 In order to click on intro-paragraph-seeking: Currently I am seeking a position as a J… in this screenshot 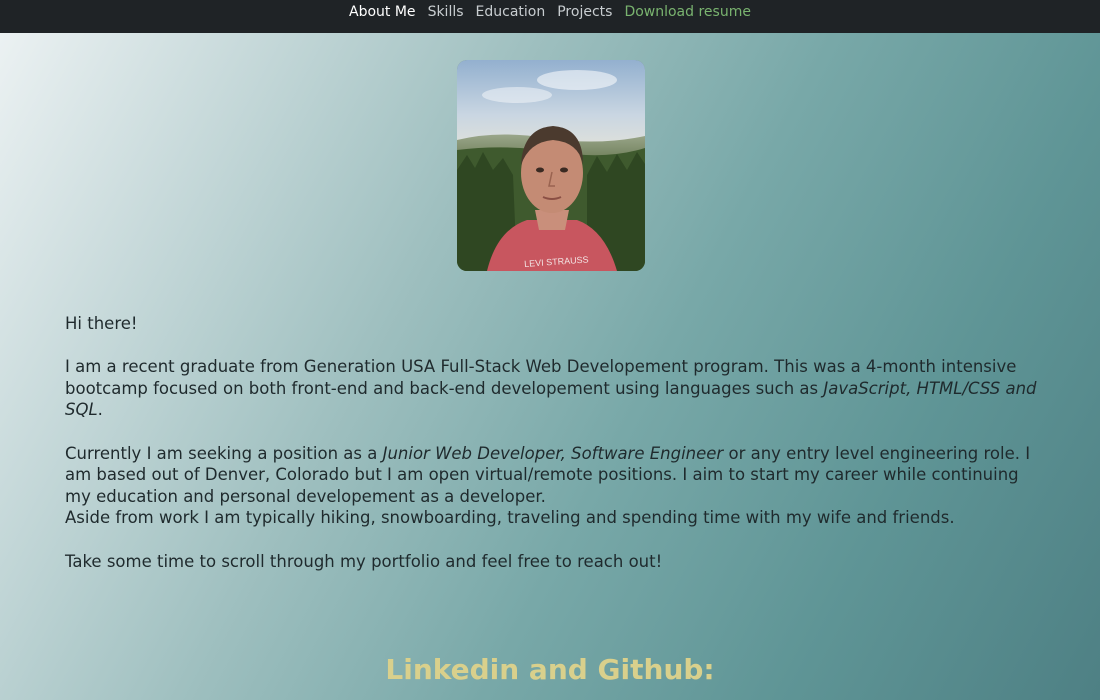, I will do `click(548, 474)`.